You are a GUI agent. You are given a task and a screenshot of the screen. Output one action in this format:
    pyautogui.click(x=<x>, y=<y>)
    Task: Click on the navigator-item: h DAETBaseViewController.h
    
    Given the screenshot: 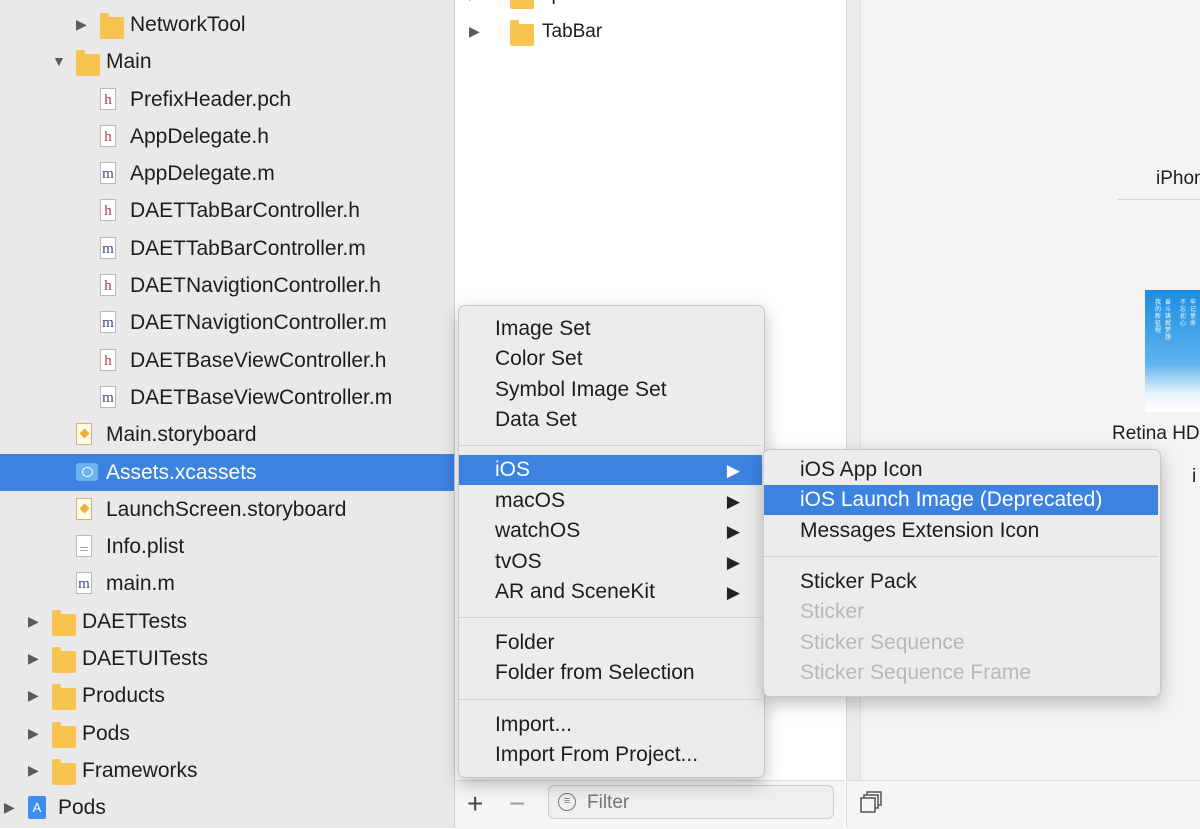 What is the action you would take?
    pyautogui.click(x=227, y=360)
    